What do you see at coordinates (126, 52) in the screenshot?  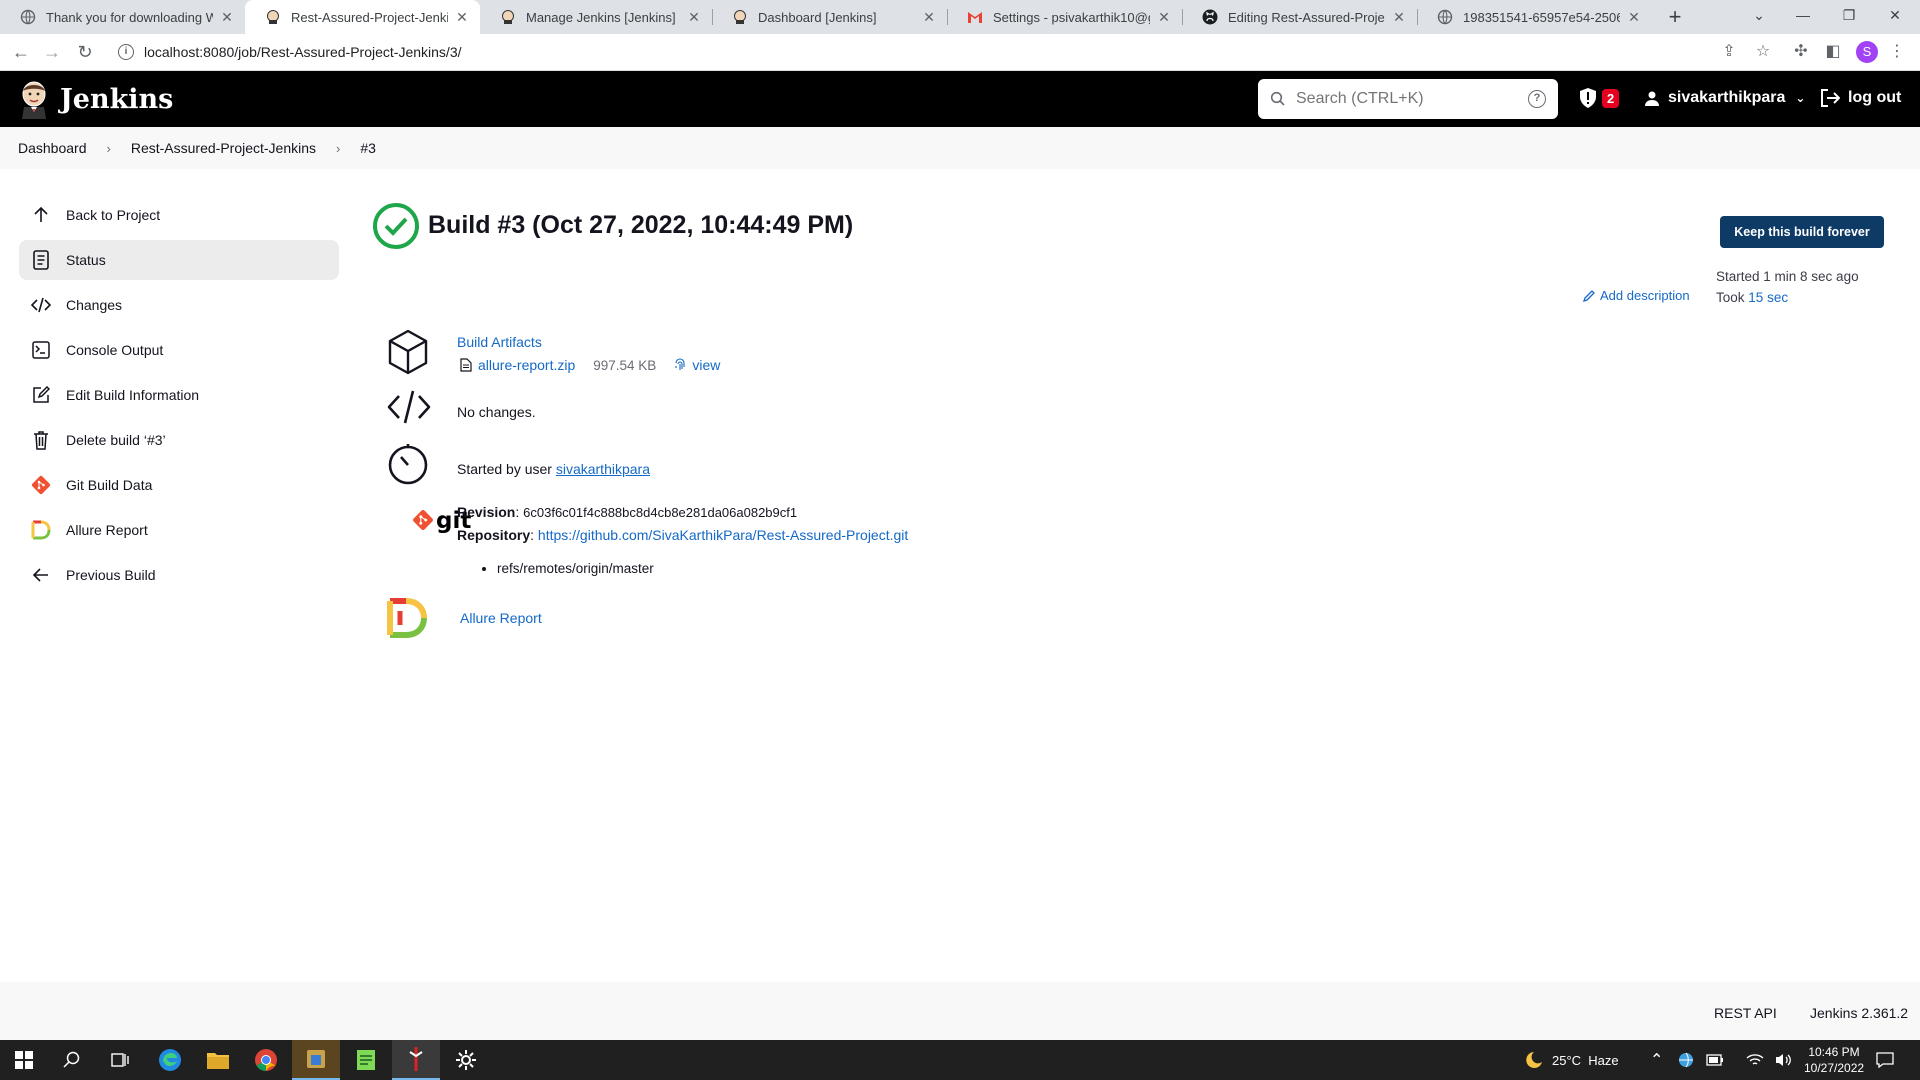 I see `site-info-icon: i` at bounding box center [126, 52].